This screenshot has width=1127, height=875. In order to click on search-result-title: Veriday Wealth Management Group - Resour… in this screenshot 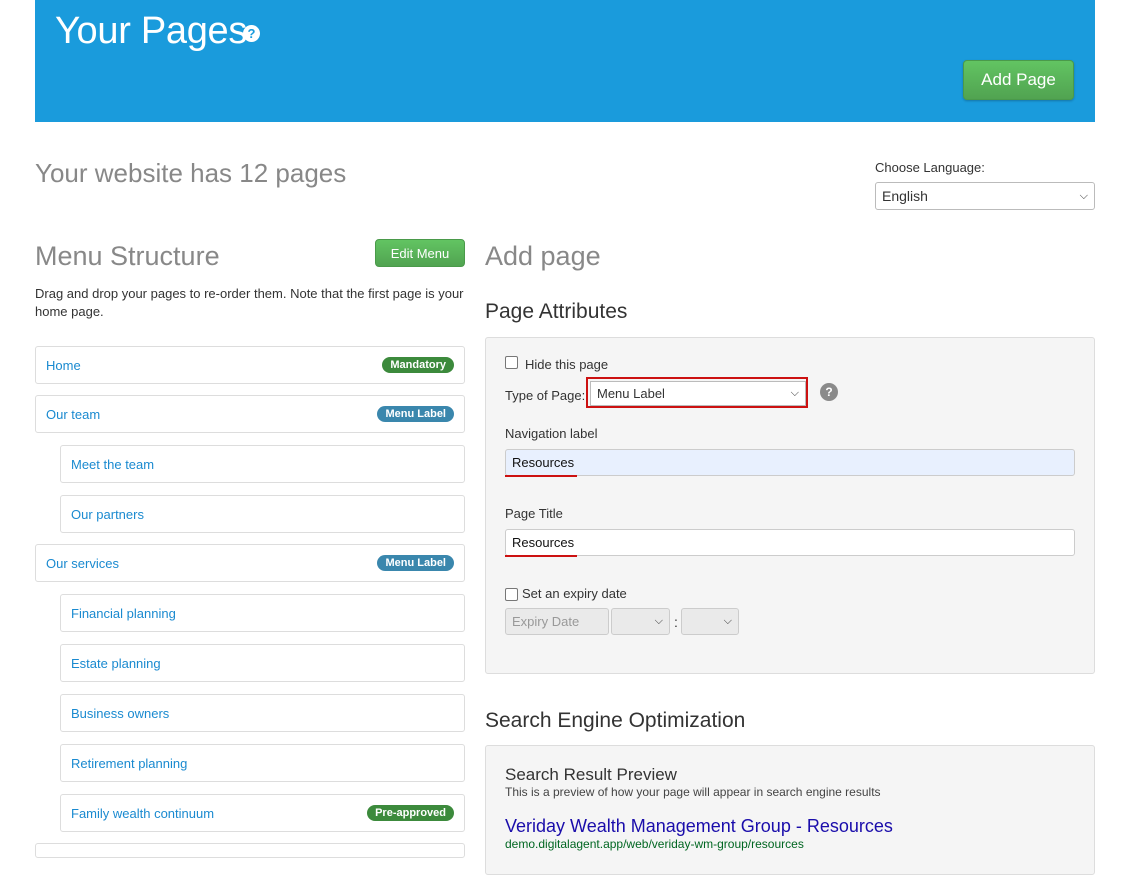, I will do `click(699, 826)`.